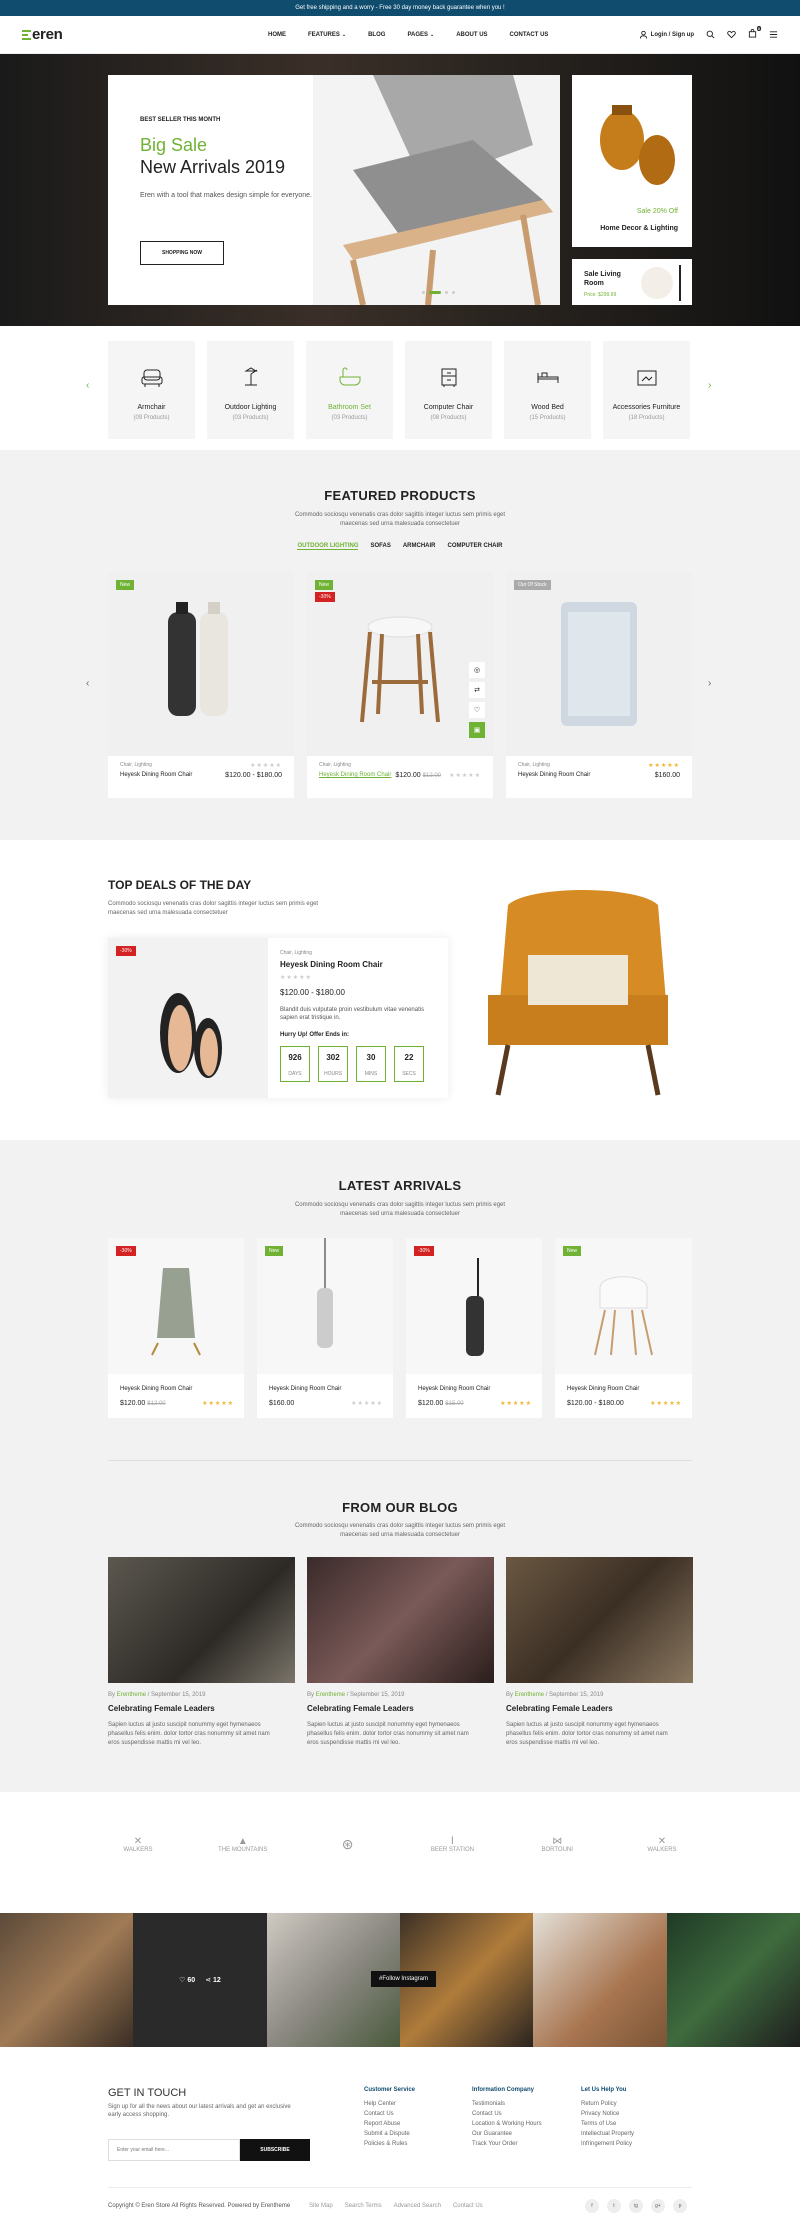  Describe the element at coordinates (477, 670) in the screenshot. I see `eye-icon: ◎` at that location.